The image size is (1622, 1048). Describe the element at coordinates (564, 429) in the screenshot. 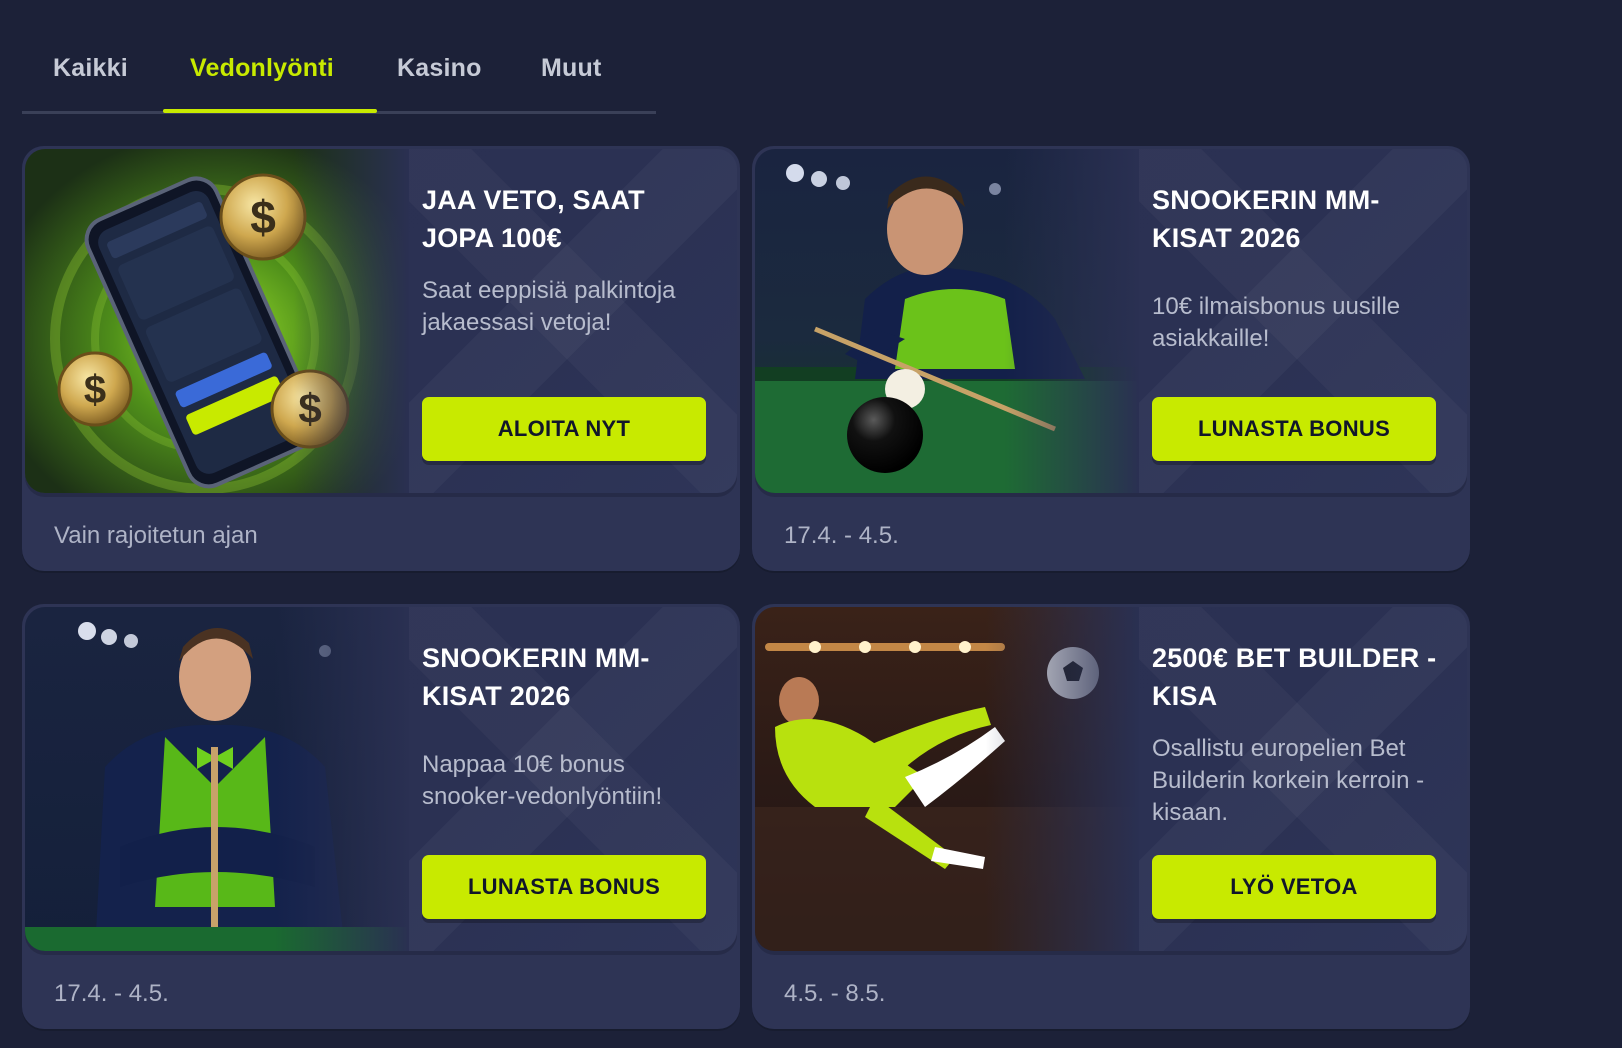

I see `start-now-button: ALOITA NYT` at that location.